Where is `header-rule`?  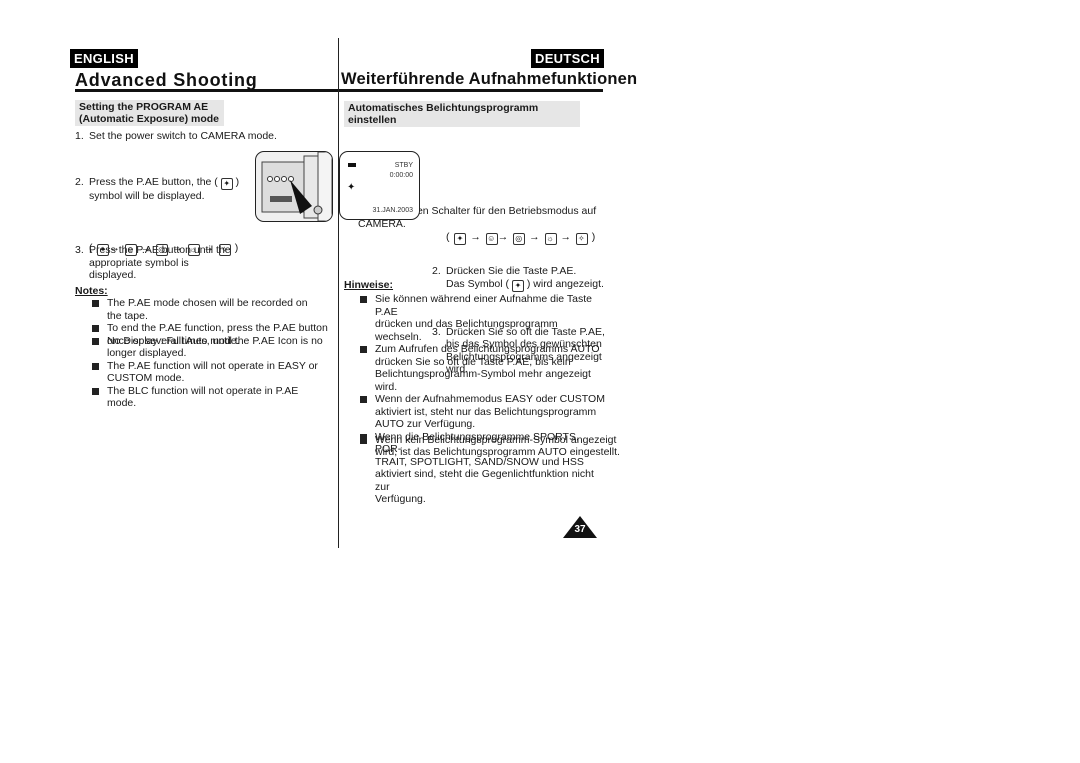
header-rule is located at coordinates (339, 90).